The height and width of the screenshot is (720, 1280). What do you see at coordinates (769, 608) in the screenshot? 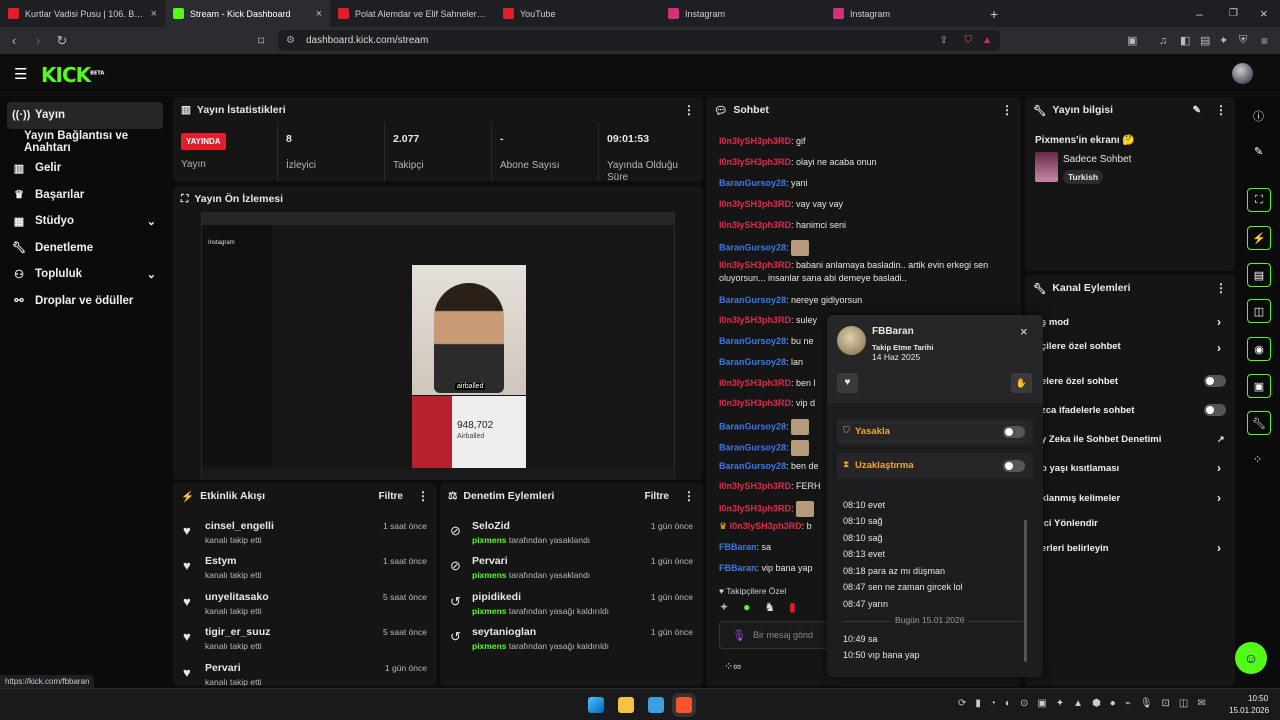
I see `emote-icon: ♞` at bounding box center [769, 608].